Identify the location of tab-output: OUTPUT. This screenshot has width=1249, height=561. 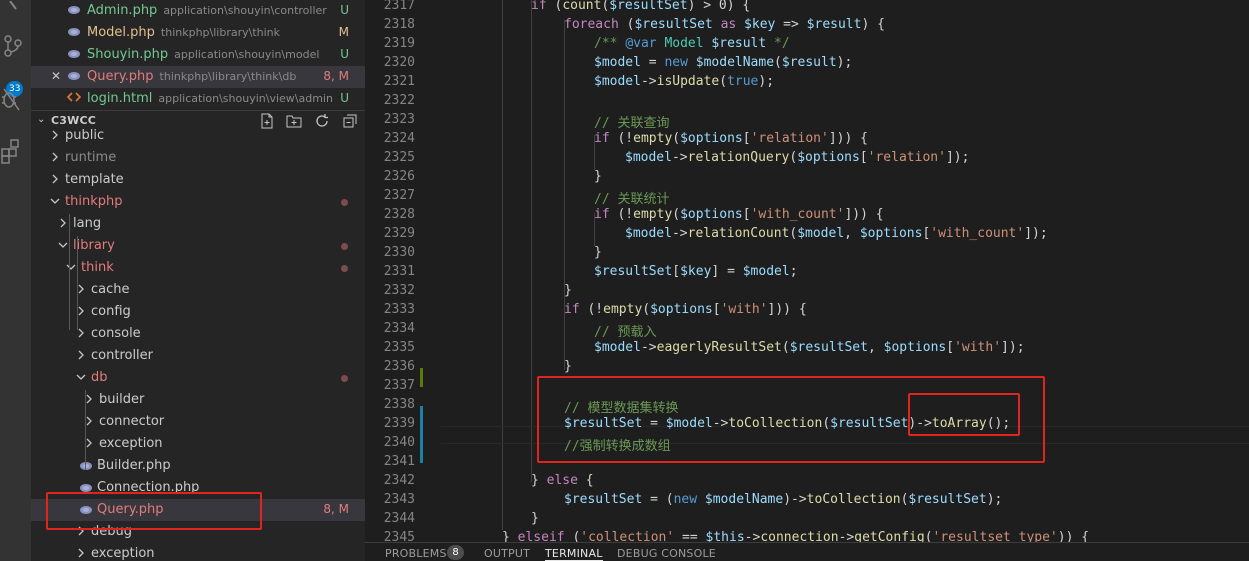
(507, 553).